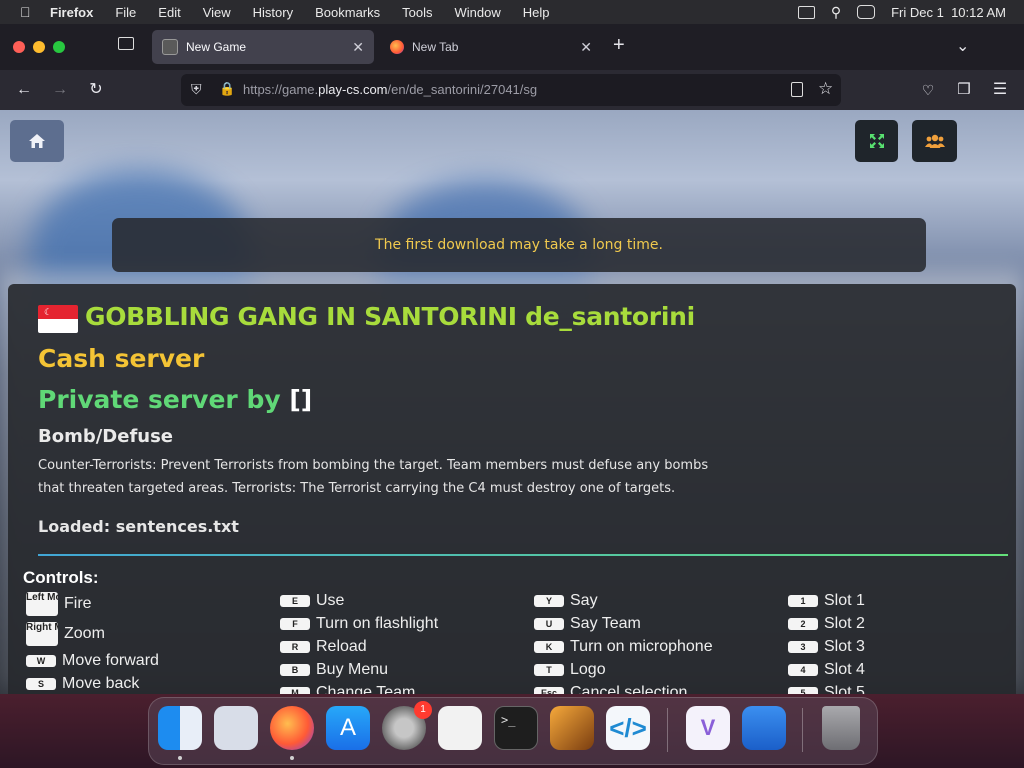 This screenshot has width=1024, height=768. Describe the element at coordinates (96, 90) in the screenshot. I see `reload-button: ↻` at that location.